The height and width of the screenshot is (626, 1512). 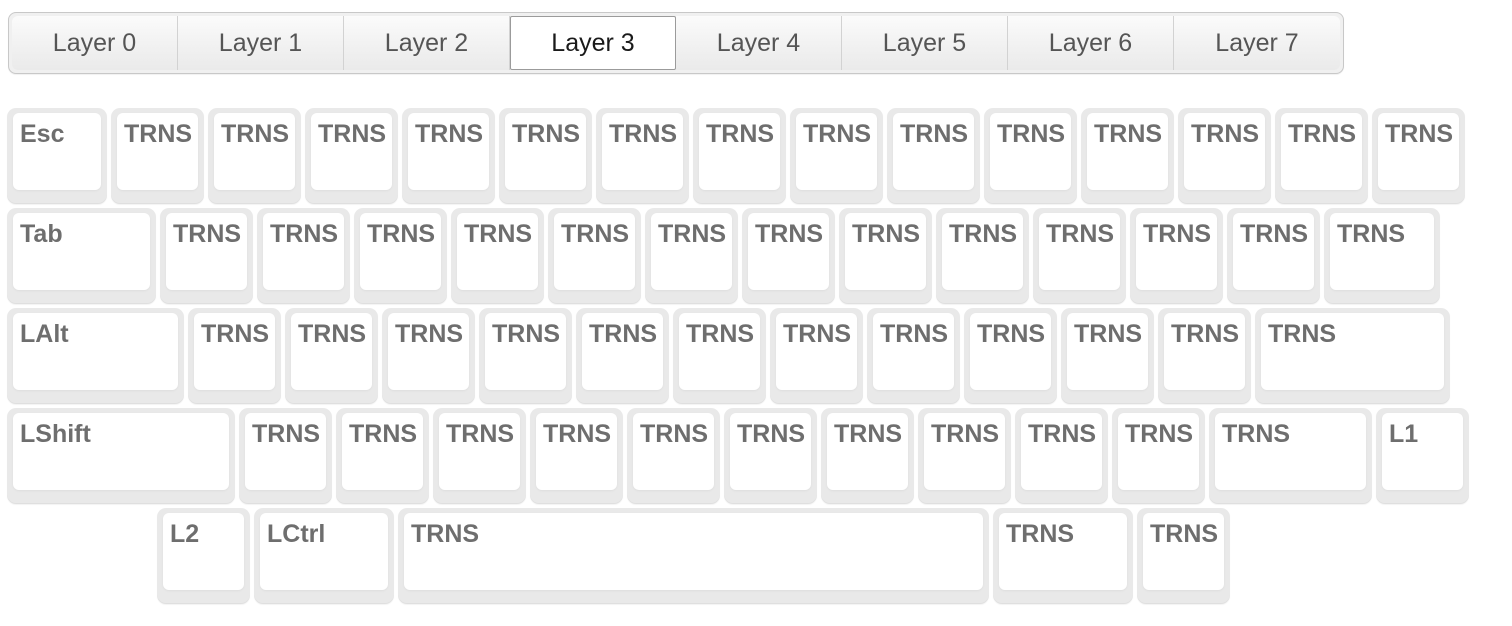 I want to click on key-trns-r2c6: TRNS, so click(x=594, y=256).